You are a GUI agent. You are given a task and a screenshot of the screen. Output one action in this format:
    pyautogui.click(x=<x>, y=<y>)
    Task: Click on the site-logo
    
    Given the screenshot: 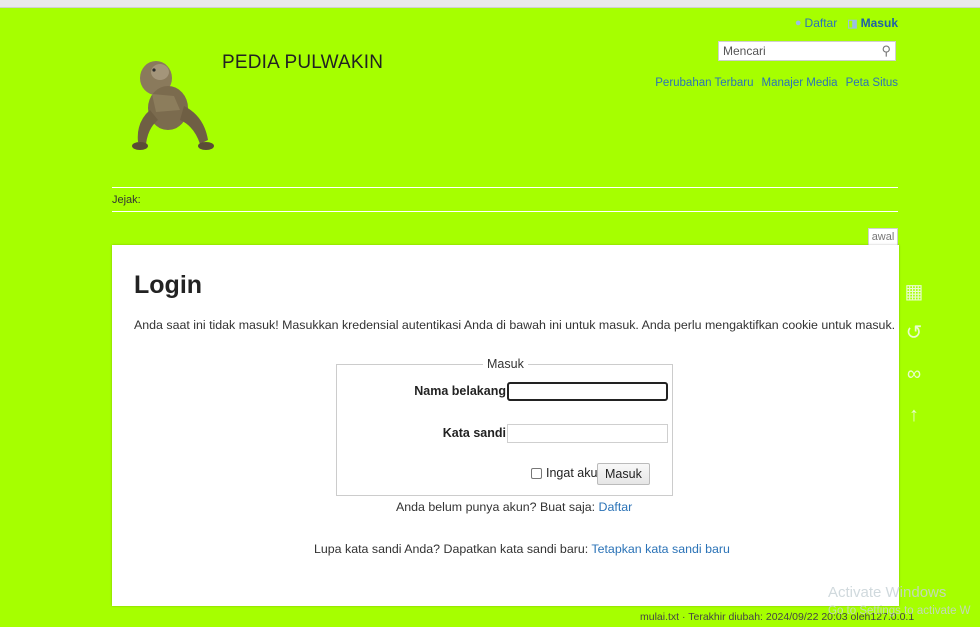 What is the action you would take?
    pyautogui.click(x=176, y=103)
    